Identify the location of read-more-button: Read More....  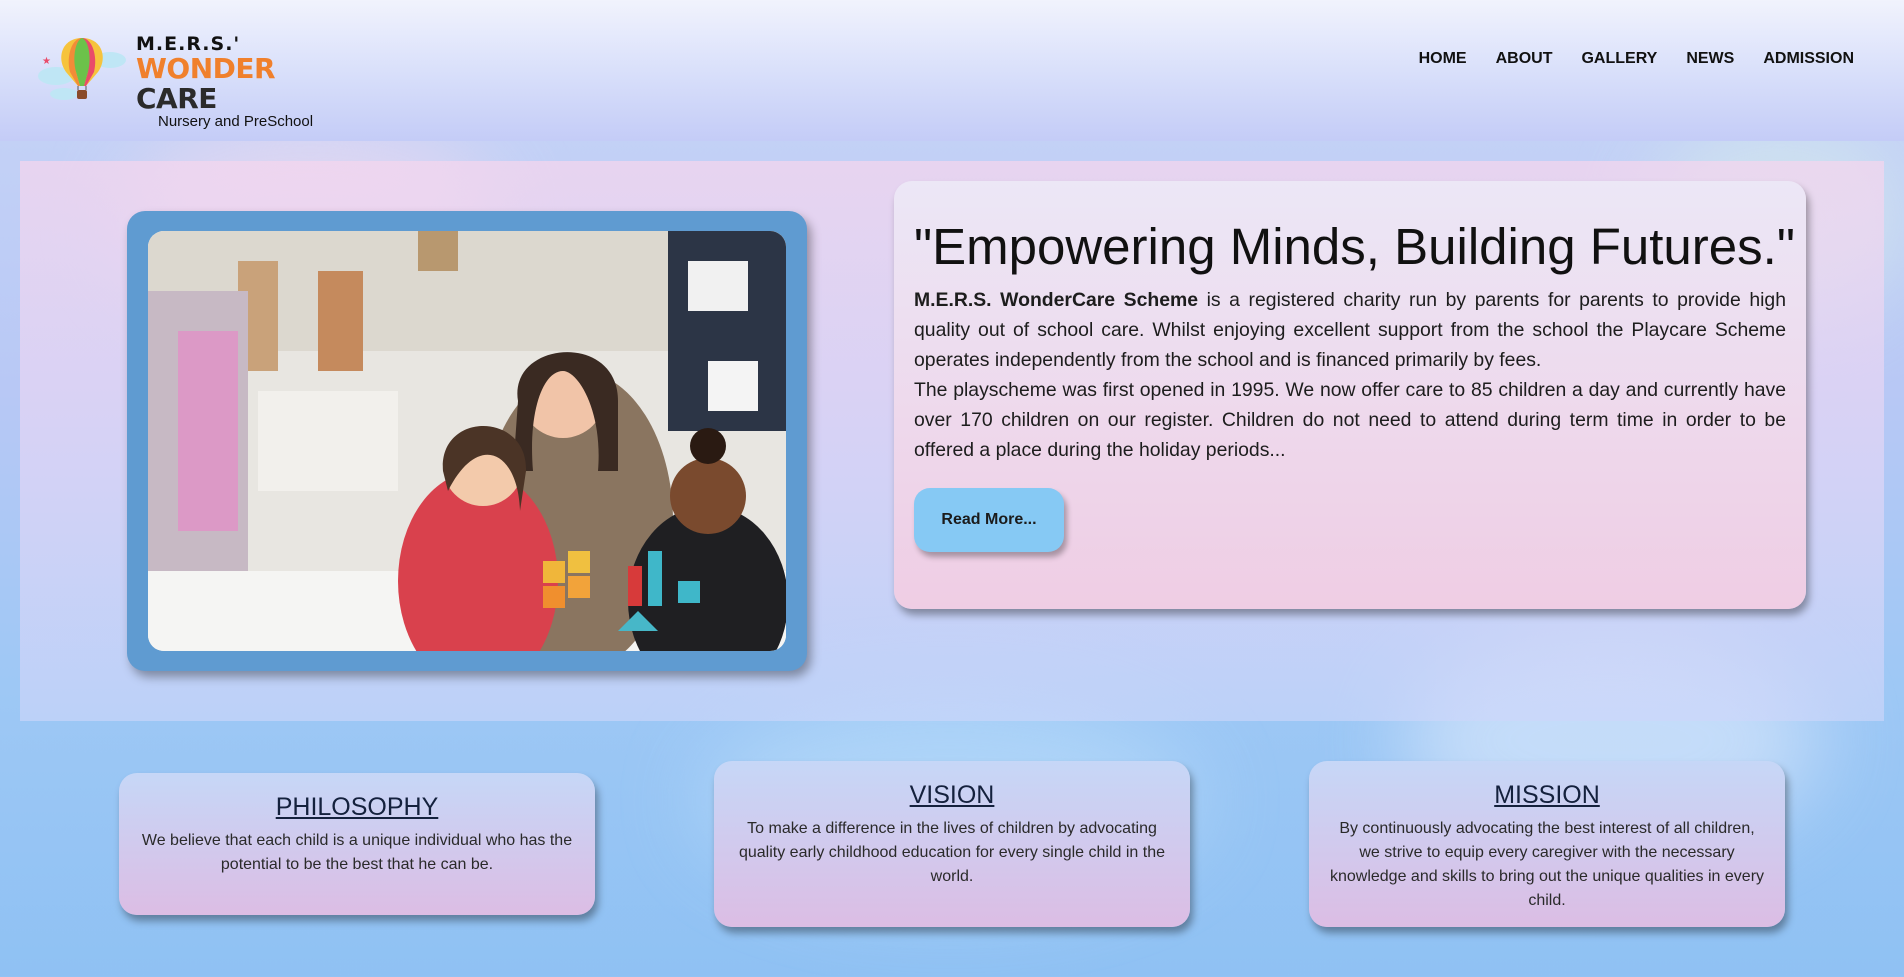
(989, 520).